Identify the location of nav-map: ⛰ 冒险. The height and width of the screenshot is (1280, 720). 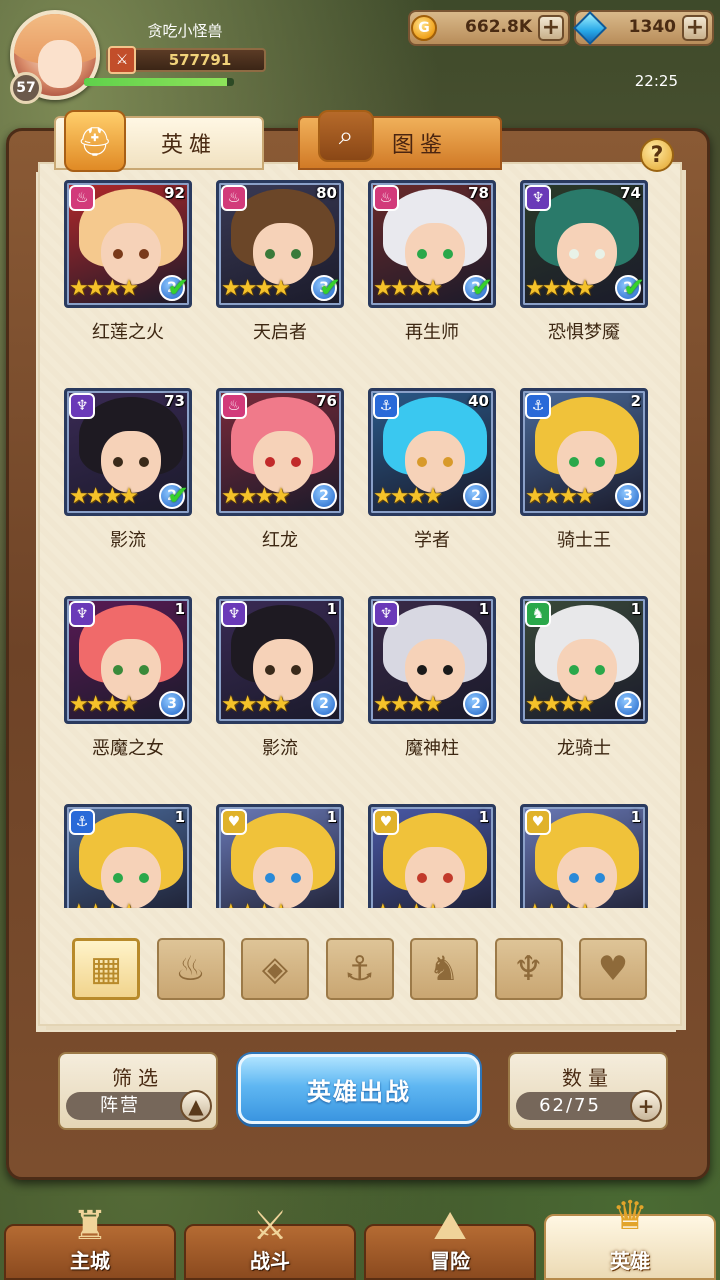
(450, 1241).